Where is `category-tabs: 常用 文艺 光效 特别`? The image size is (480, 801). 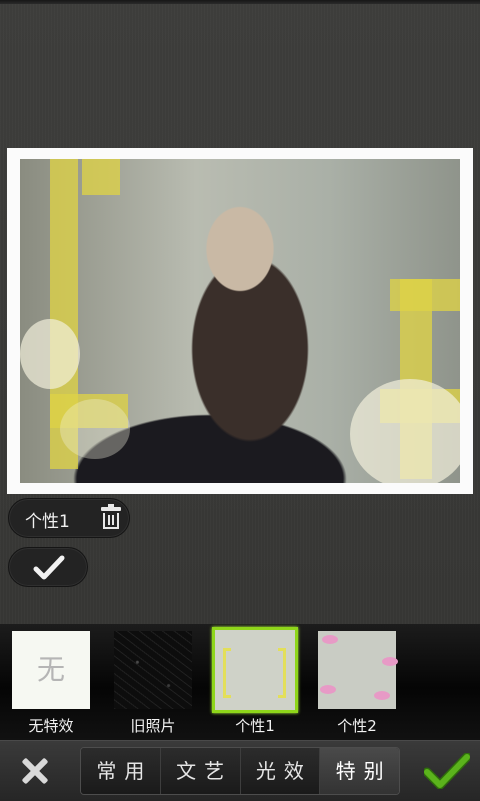 category-tabs: 常用 文艺 光效 特别 is located at coordinates (240, 771).